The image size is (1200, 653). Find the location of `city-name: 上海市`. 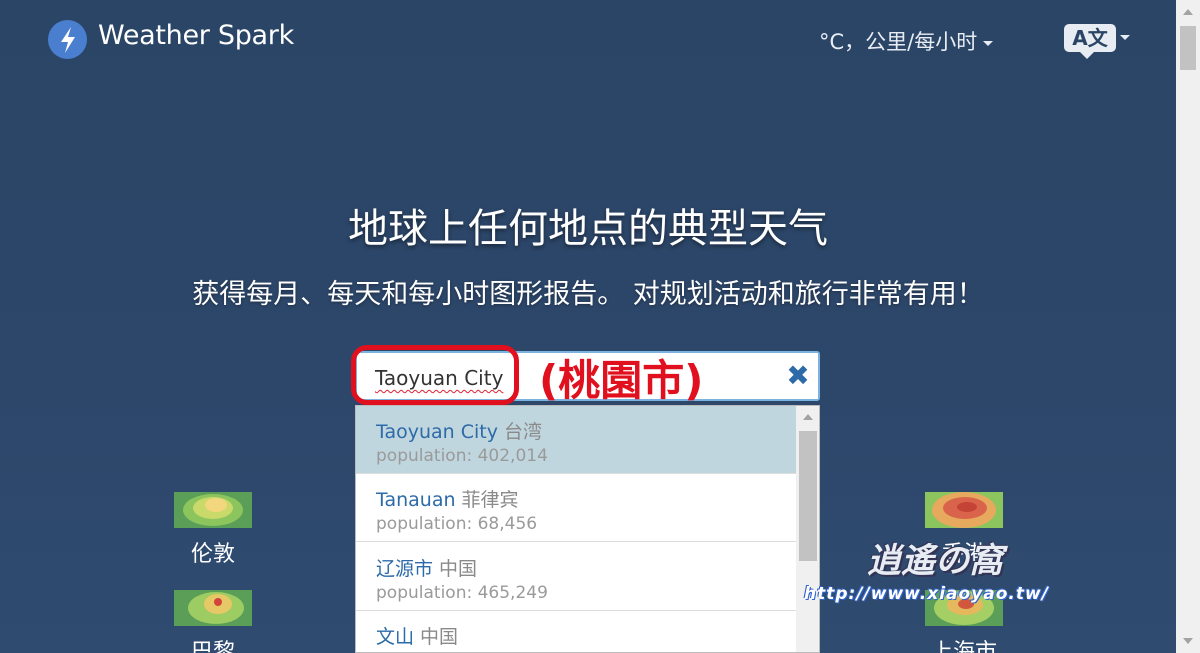

city-name: 上海市 is located at coordinates (963, 646).